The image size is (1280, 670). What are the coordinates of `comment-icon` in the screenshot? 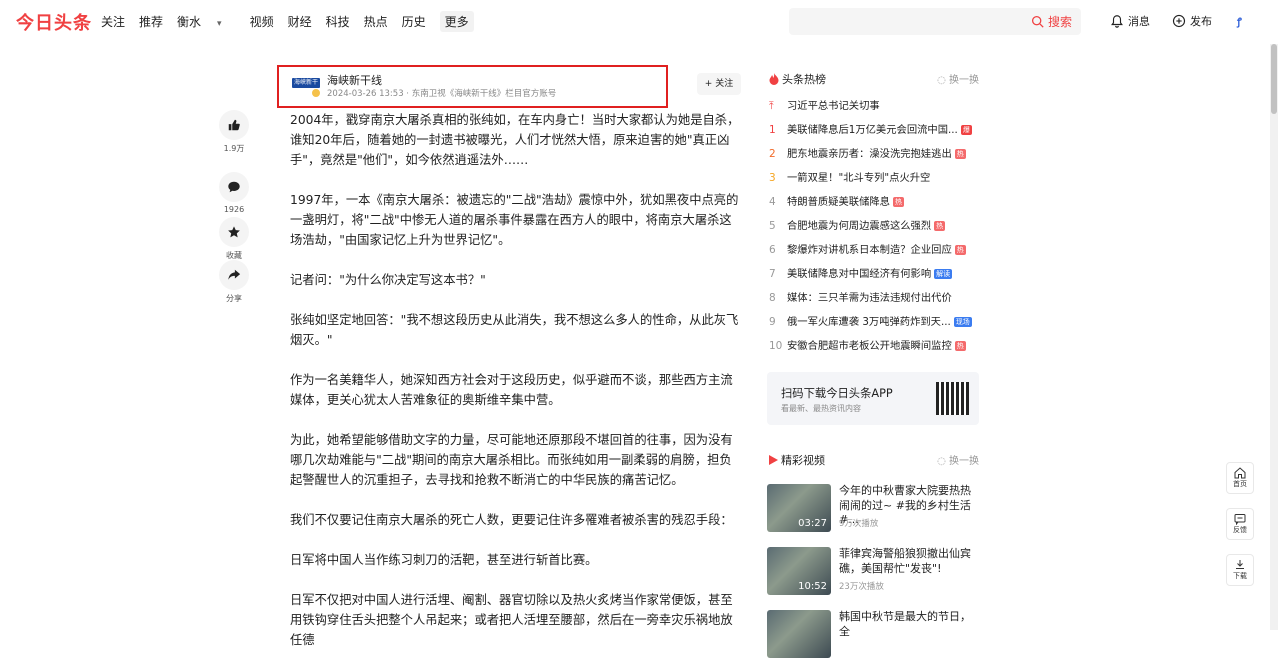 It's located at (234, 187).